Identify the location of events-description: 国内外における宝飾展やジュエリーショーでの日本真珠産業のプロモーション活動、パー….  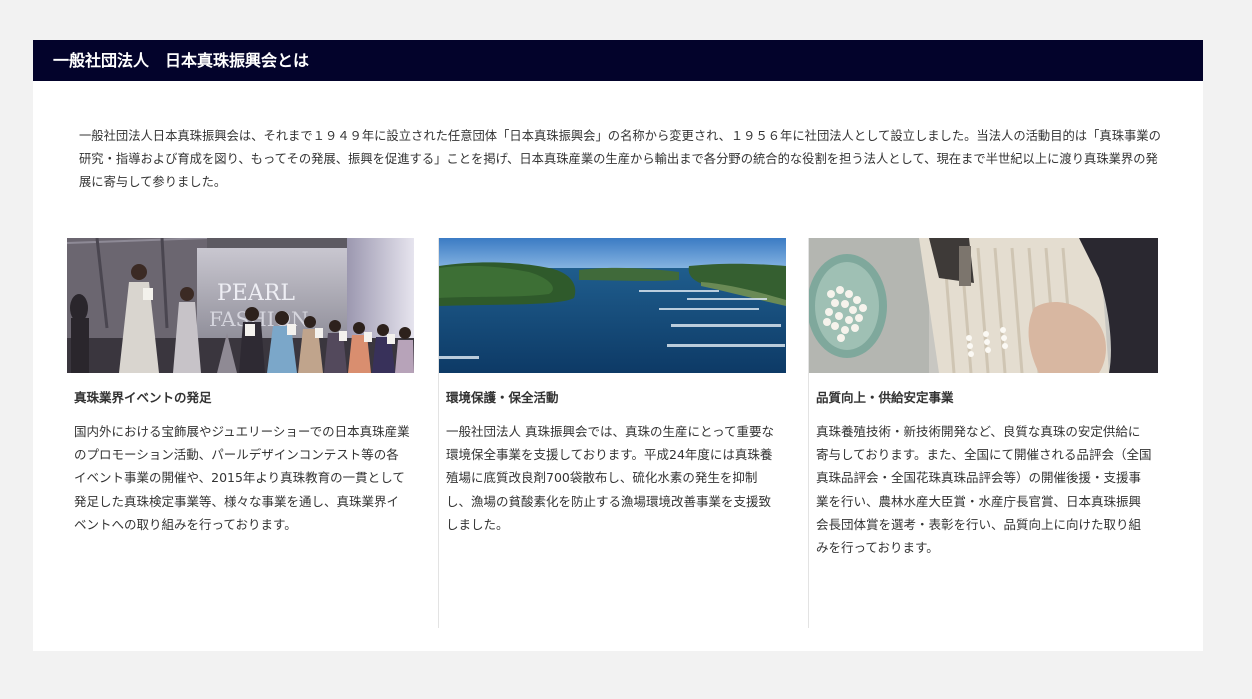
(242, 478).